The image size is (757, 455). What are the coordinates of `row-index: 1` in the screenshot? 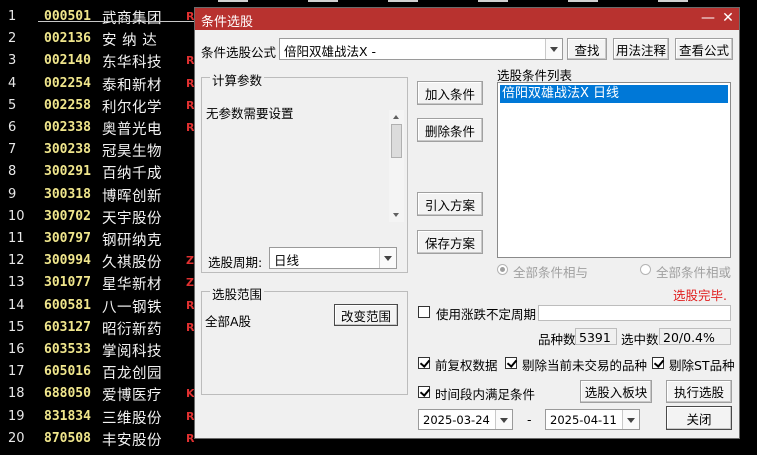 It's located at (12, 16).